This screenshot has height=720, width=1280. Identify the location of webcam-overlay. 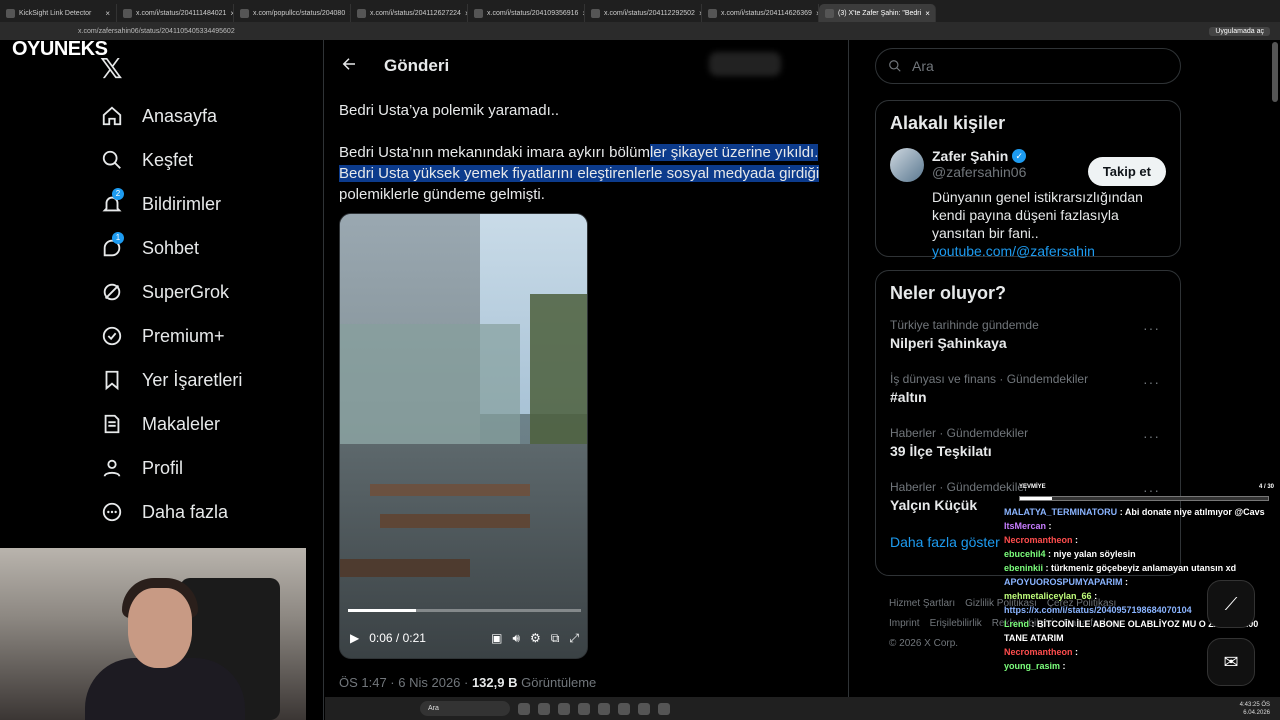
(153, 634).